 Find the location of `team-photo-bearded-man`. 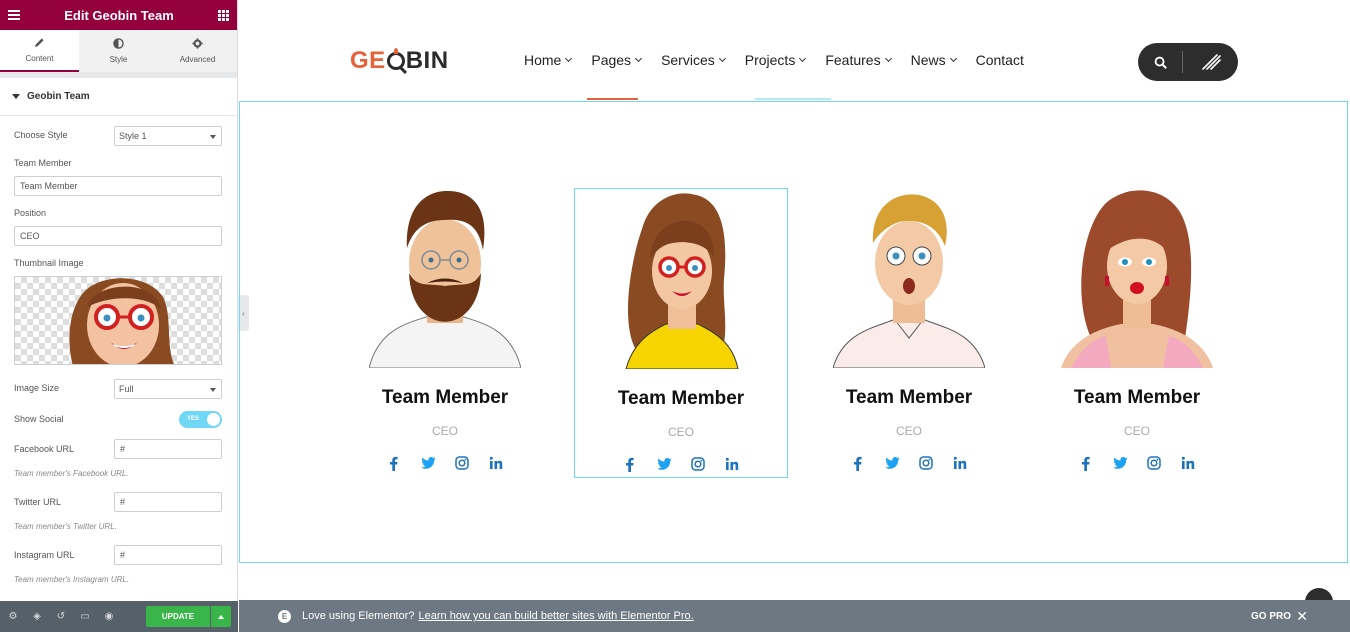

team-photo-bearded-man is located at coordinates (445, 278).